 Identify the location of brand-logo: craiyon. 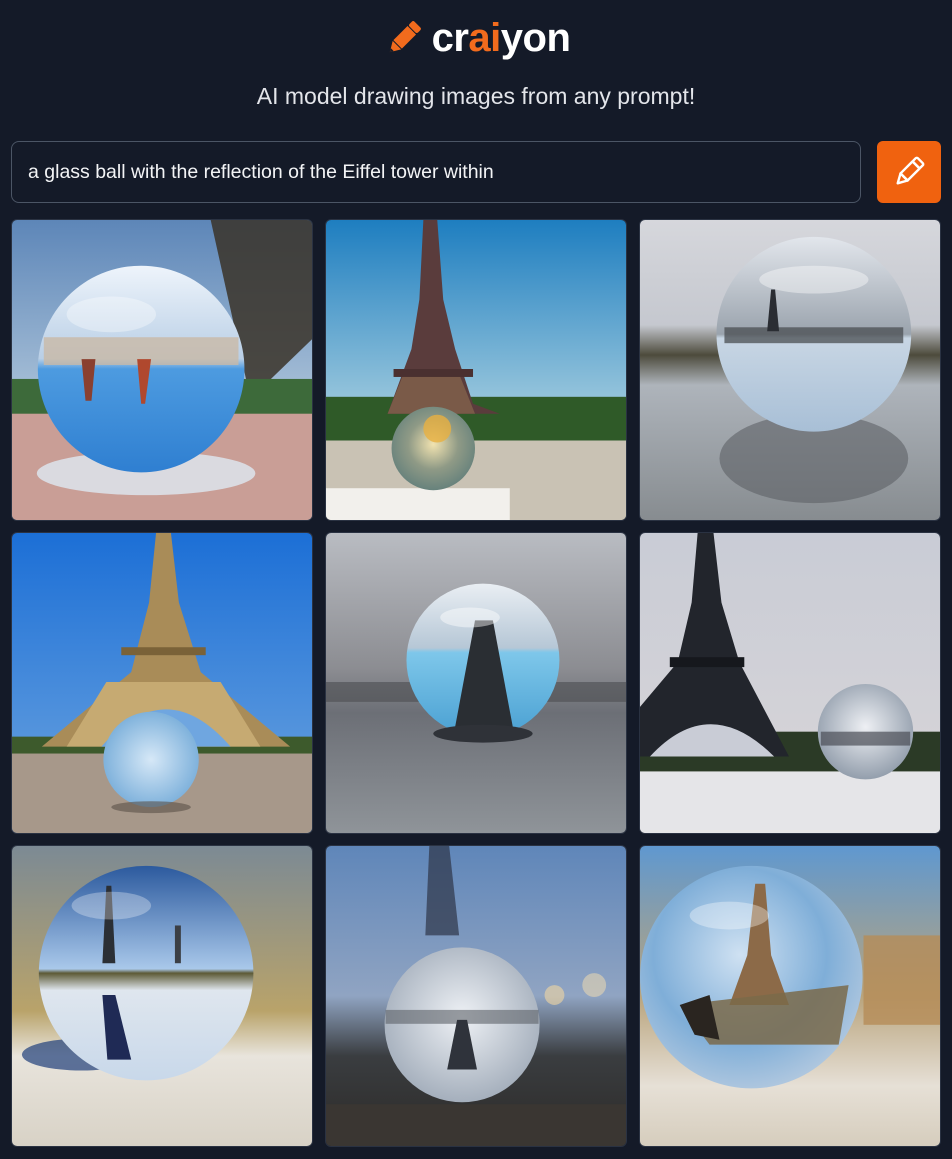
(476, 38).